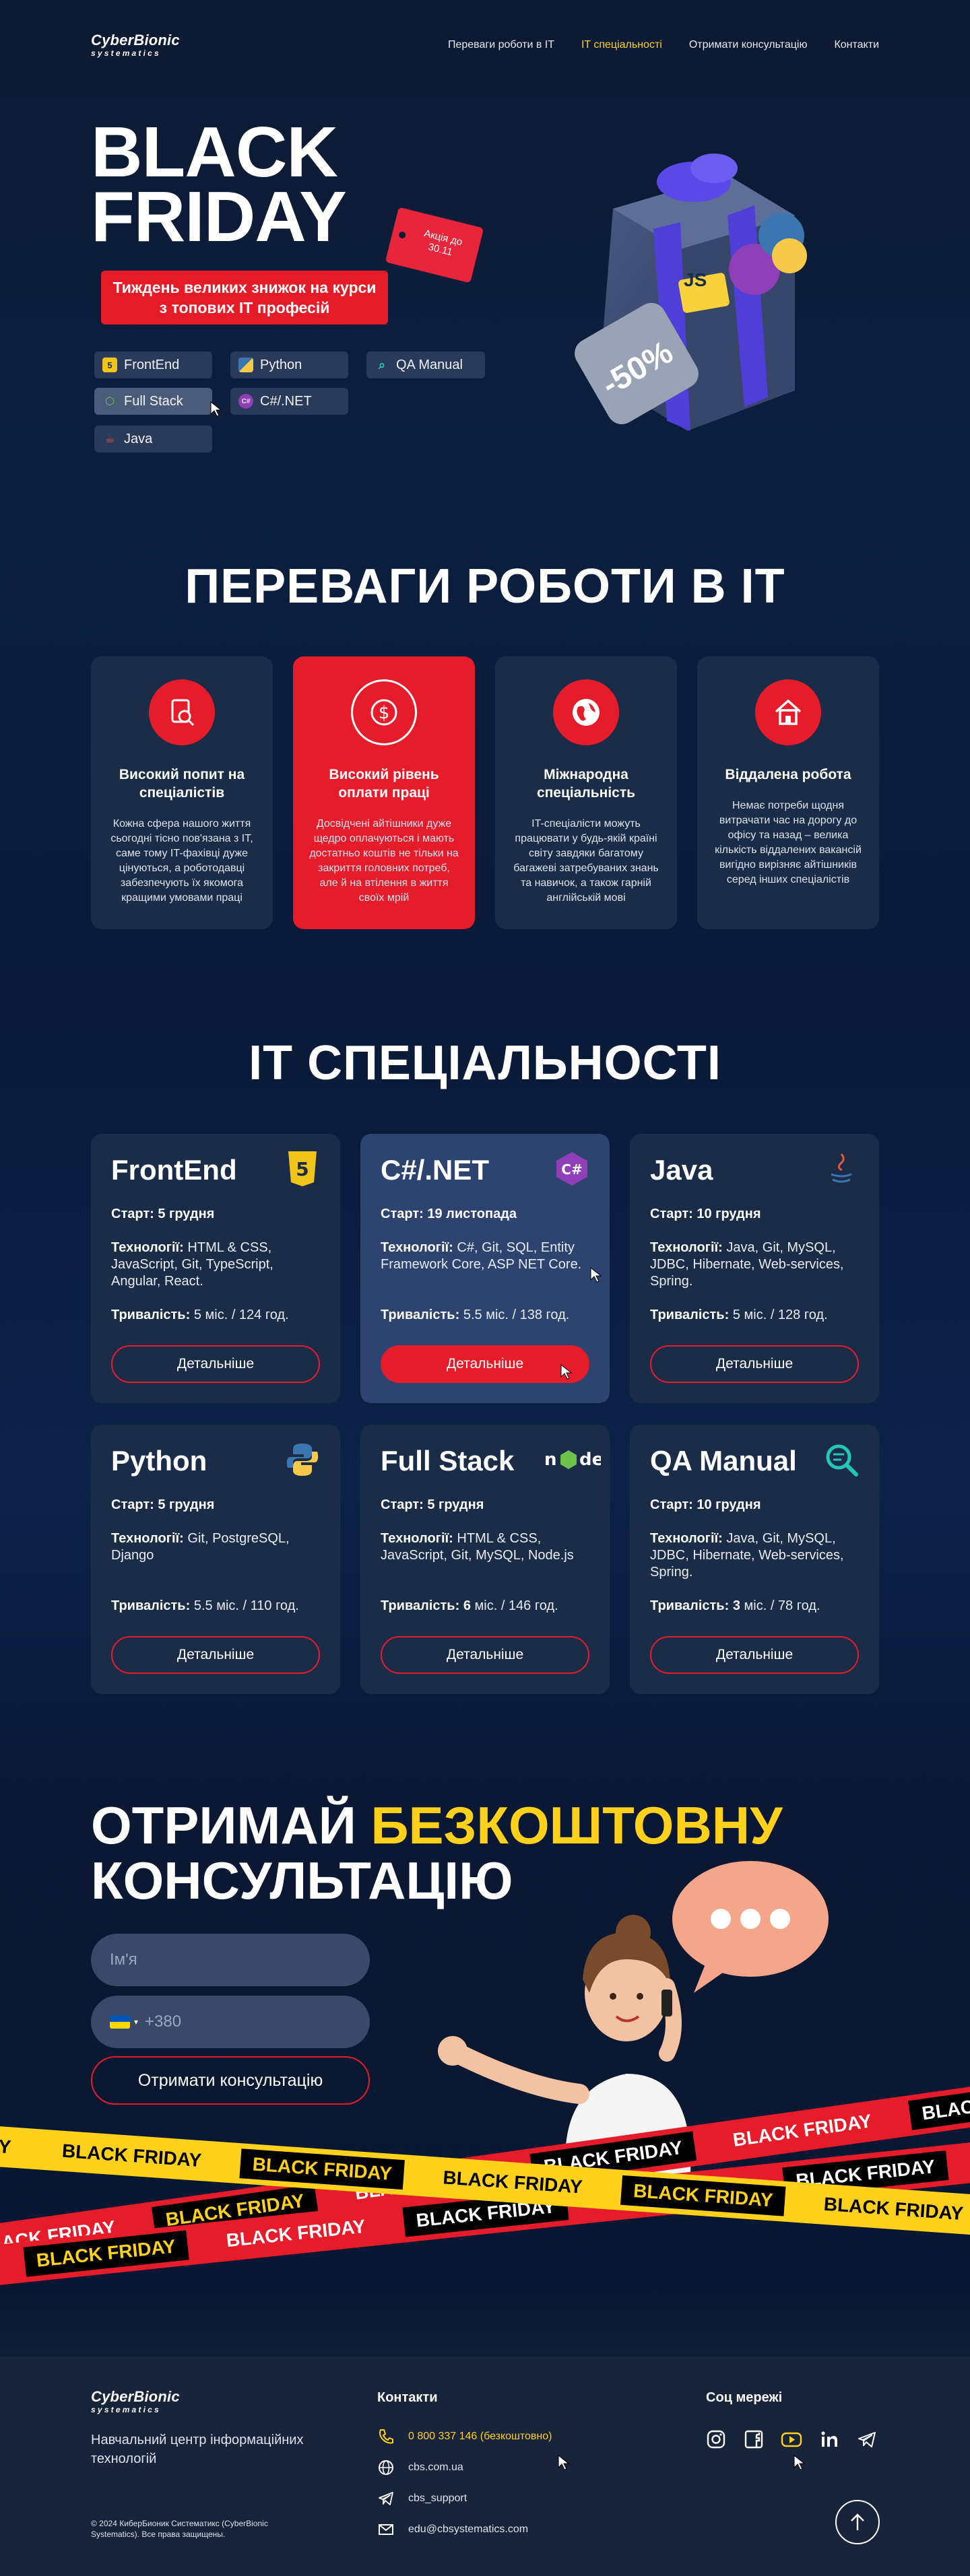 The image size is (970, 2576). I want to click on csharp-icon: C#, so click(246, 401).